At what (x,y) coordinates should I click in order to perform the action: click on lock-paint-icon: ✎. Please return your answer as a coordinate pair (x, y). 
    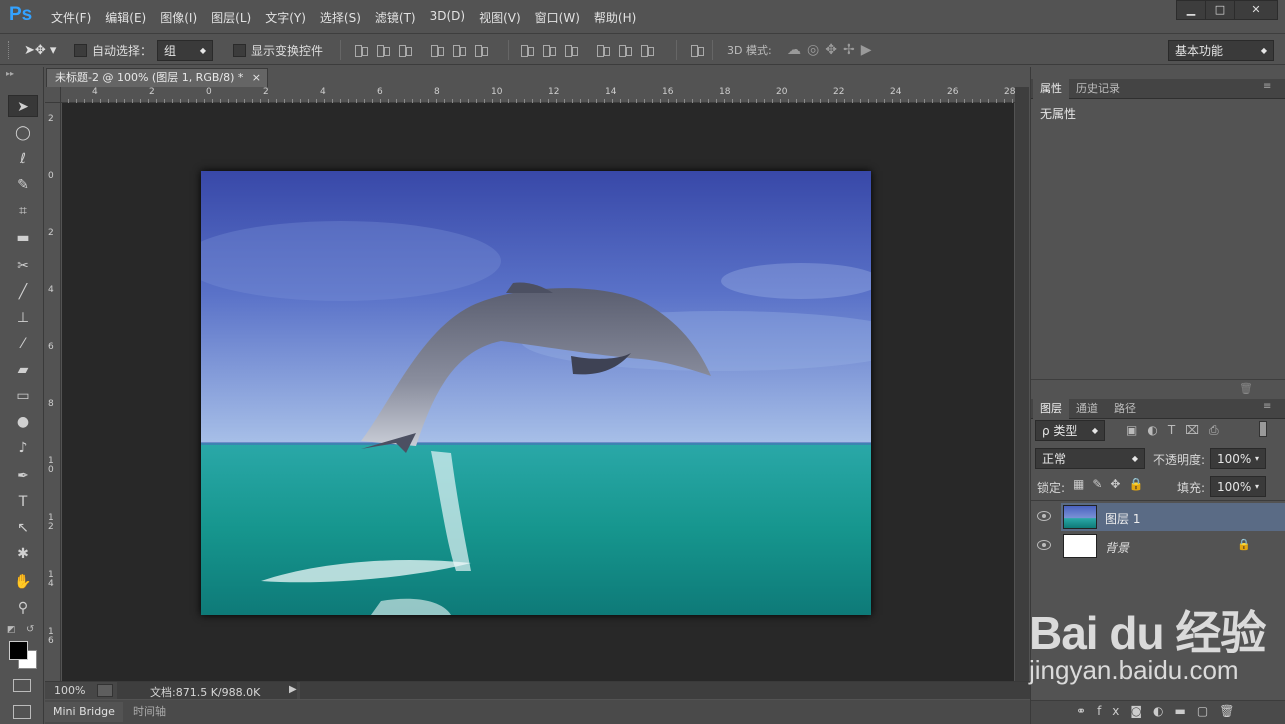
    Looking at the image, I should click on (1101, 484).